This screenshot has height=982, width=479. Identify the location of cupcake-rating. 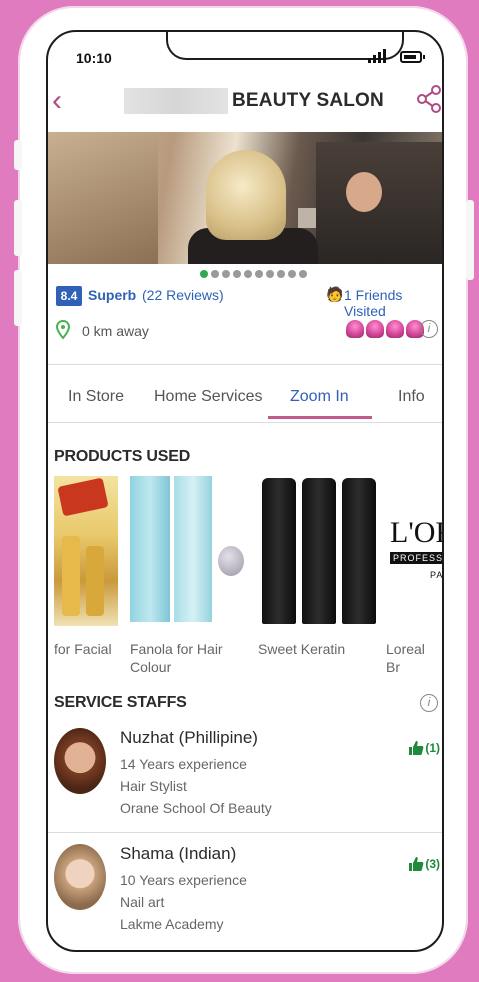
(385, 329).